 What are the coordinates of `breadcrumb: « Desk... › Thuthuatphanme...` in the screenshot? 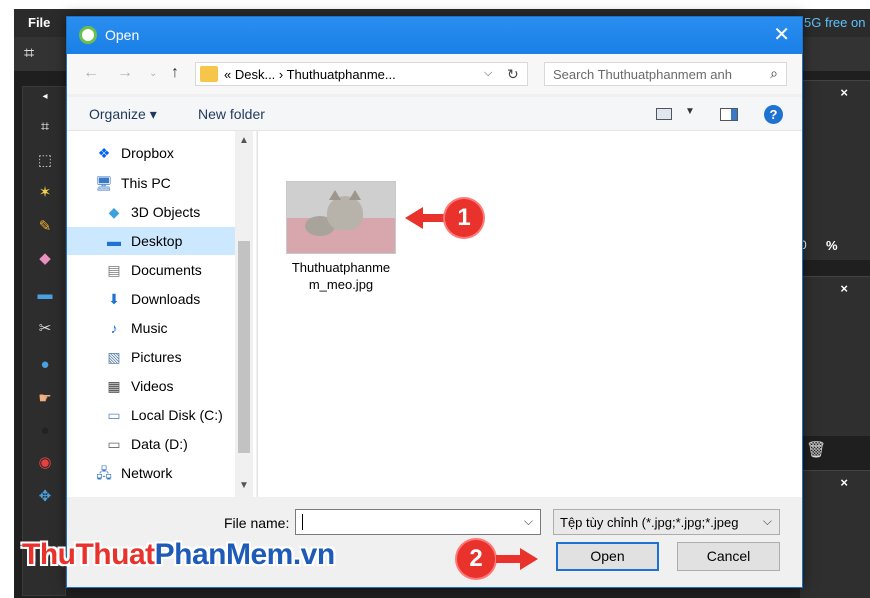 It's located at (310, 74).